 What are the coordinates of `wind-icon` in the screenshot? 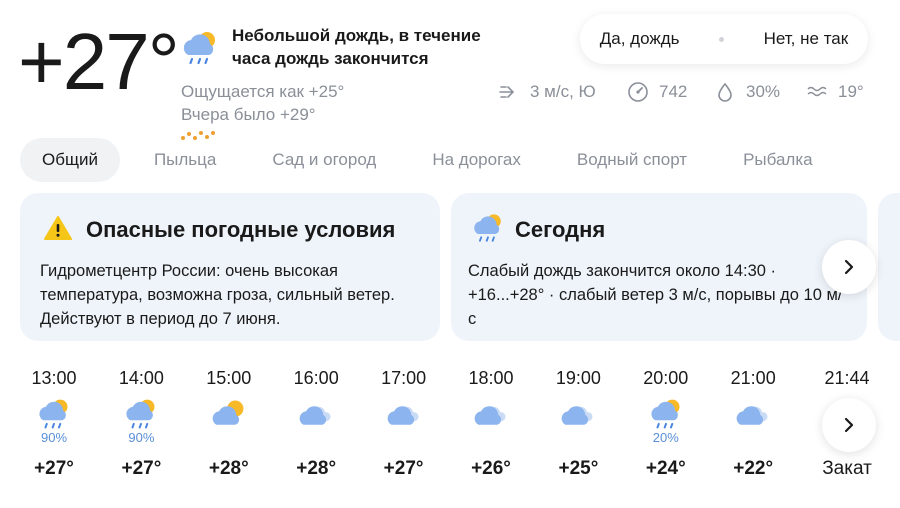 It's located at (507, 92).